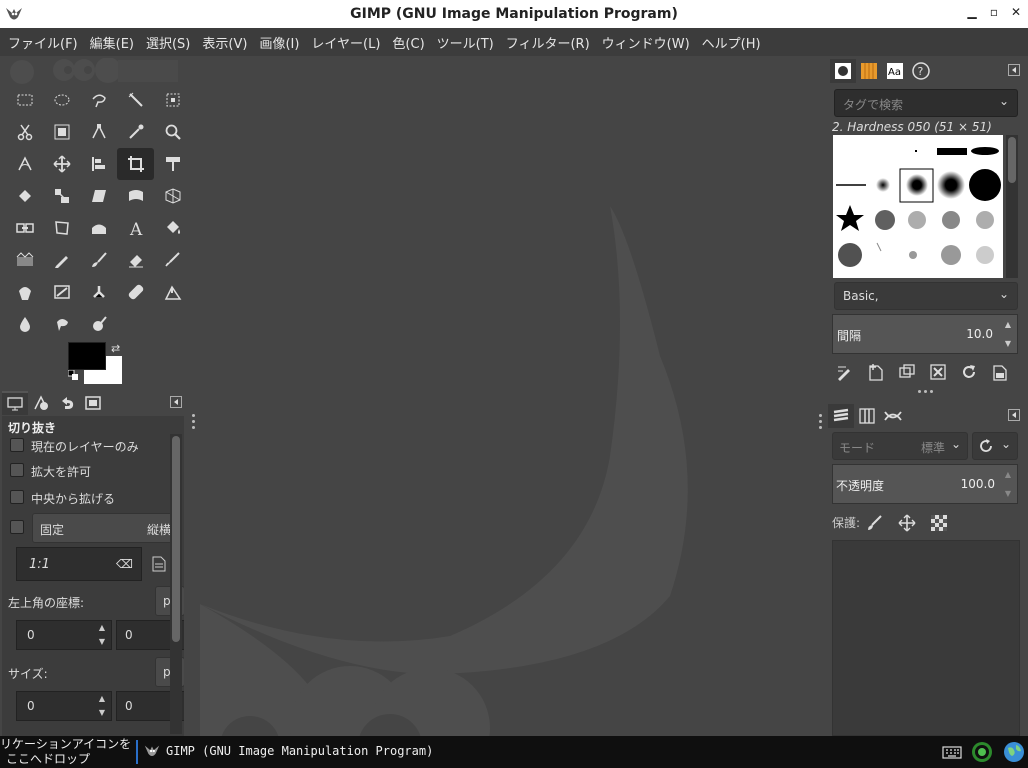 The width and height of the screenshot is (1028, 768). What do you see at coordinates (24, 164) in the screenshot?
I see `measure-icon` at bounding box center [24, 164].